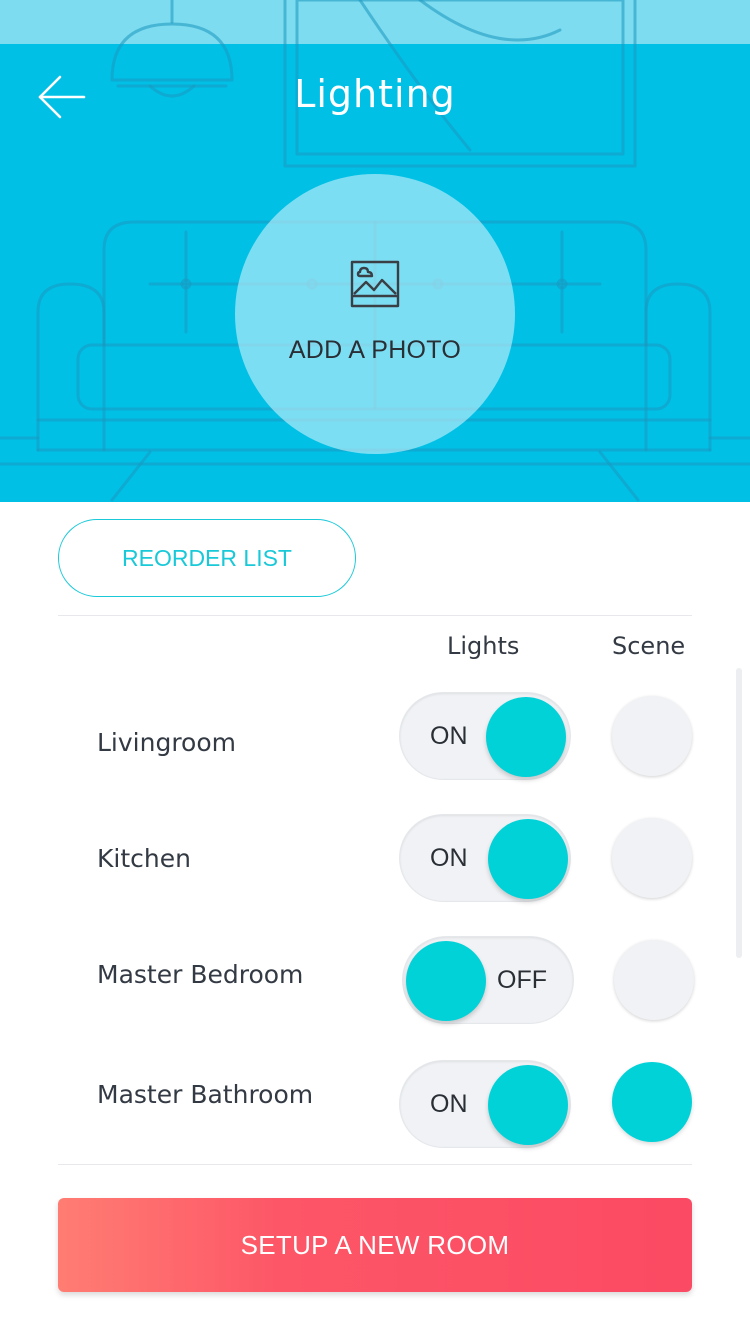  What do you see at coordinates (739, 813) in the screenshot?
I see `scrollbar` at bounding box center [739, 813].